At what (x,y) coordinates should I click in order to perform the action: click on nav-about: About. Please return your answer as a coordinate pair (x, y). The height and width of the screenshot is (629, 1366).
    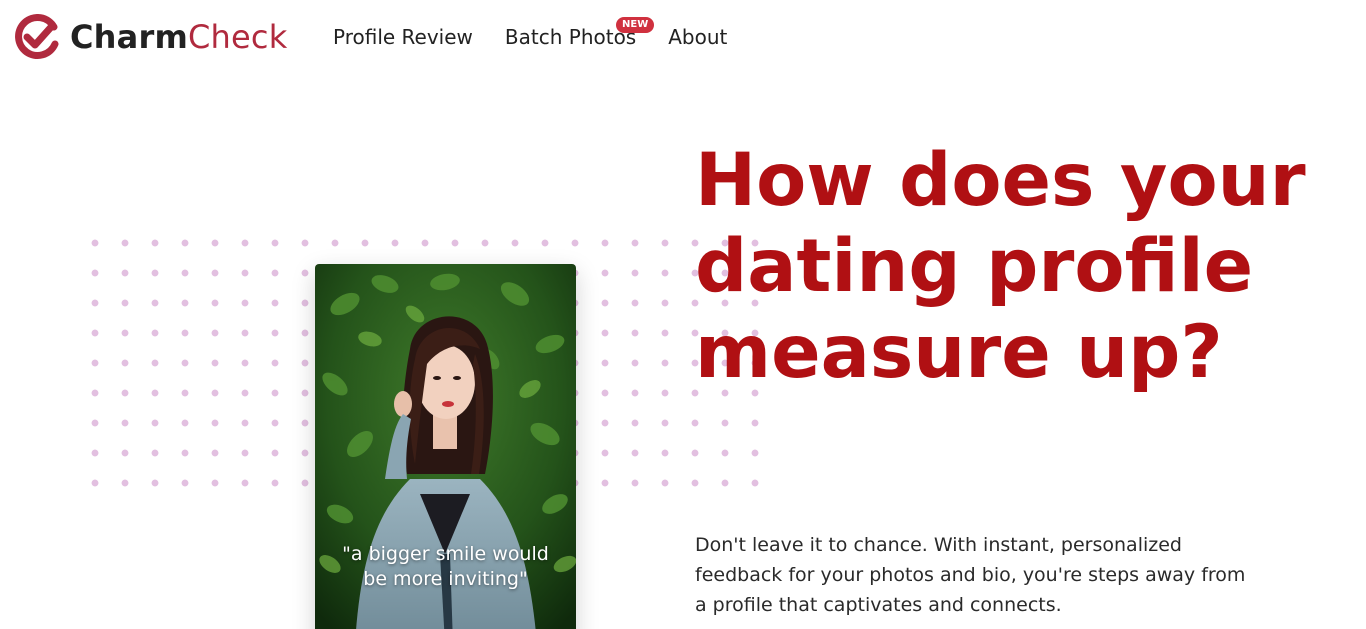
    Looking at the image, I should click on (697, 37).